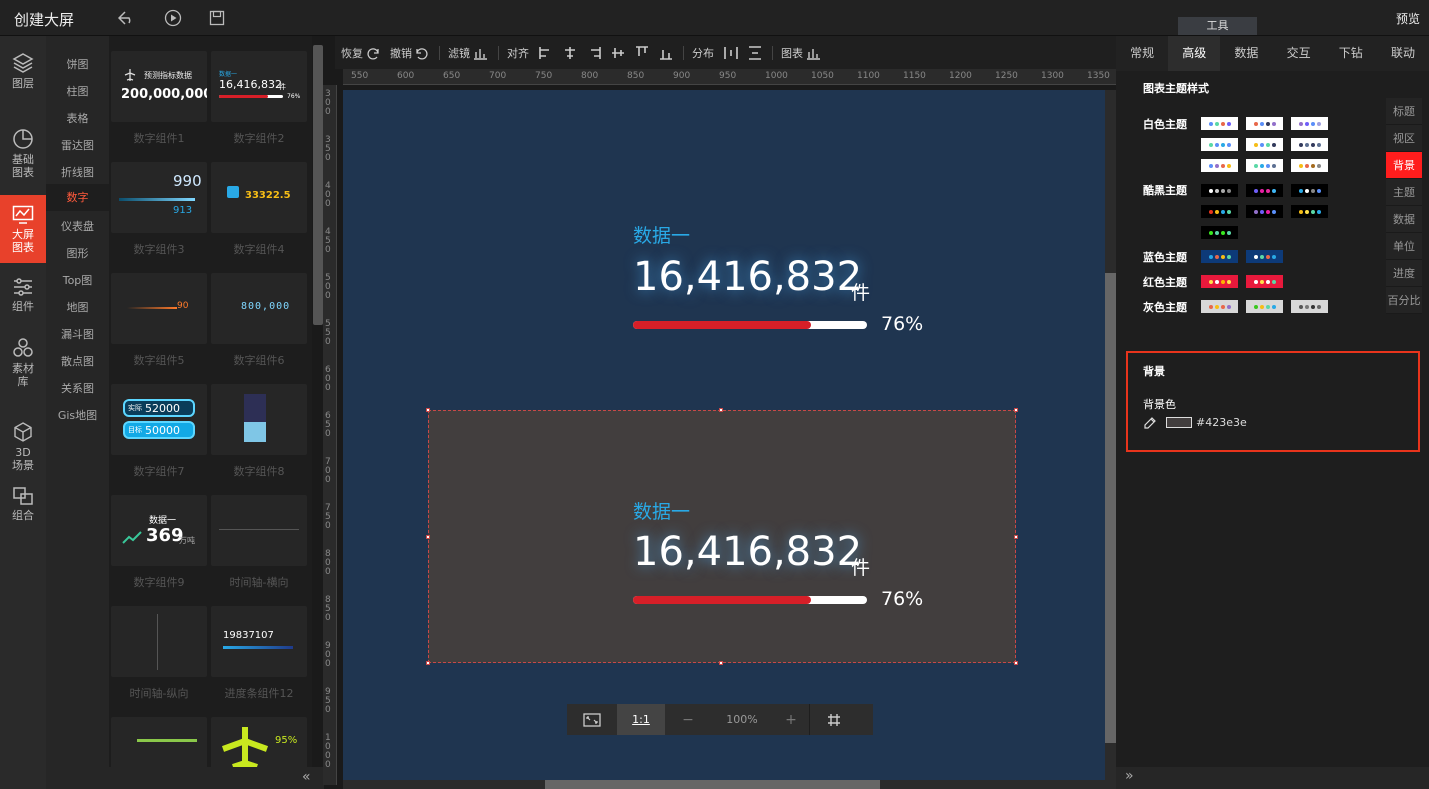 The height and width of the screenshot is (789, 1429). What do you see at coordinates (592, 719) in the screenshot?
I see `fit-screen-icon` at bounding box center [592, 719].